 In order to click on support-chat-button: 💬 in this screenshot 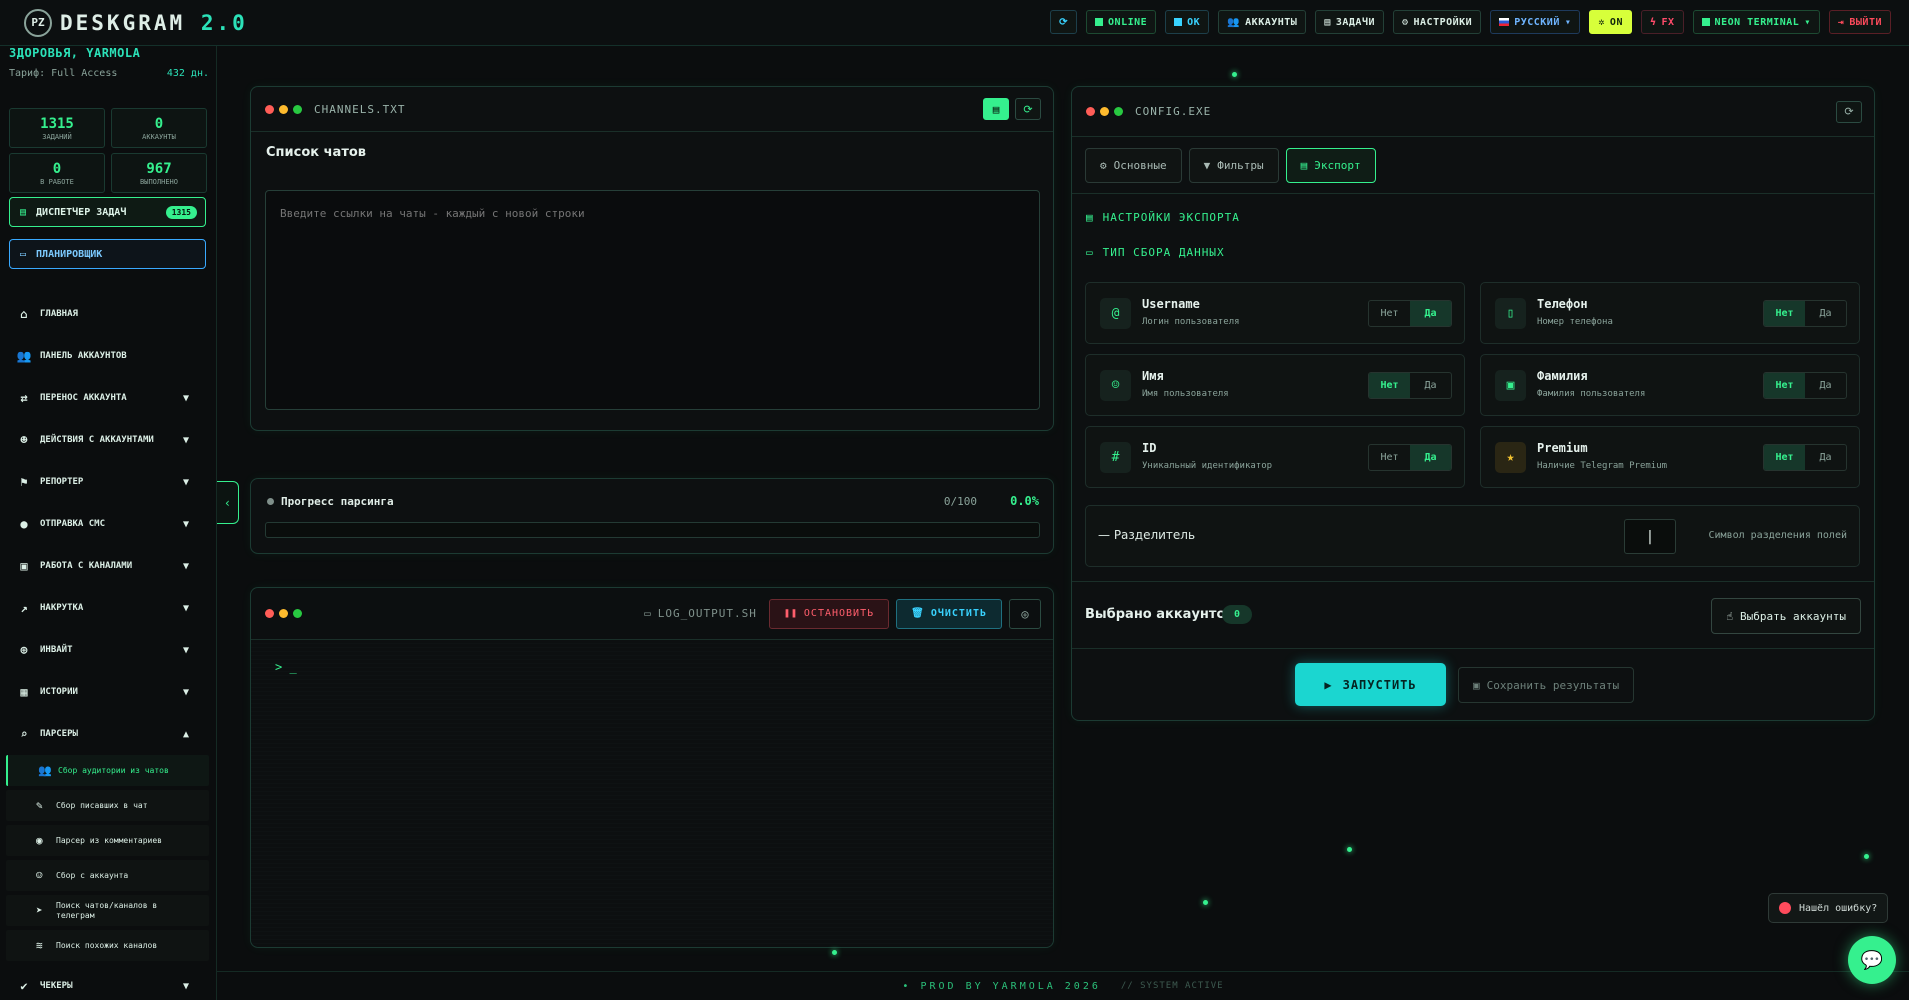, I will do `click(1872, 960)`.